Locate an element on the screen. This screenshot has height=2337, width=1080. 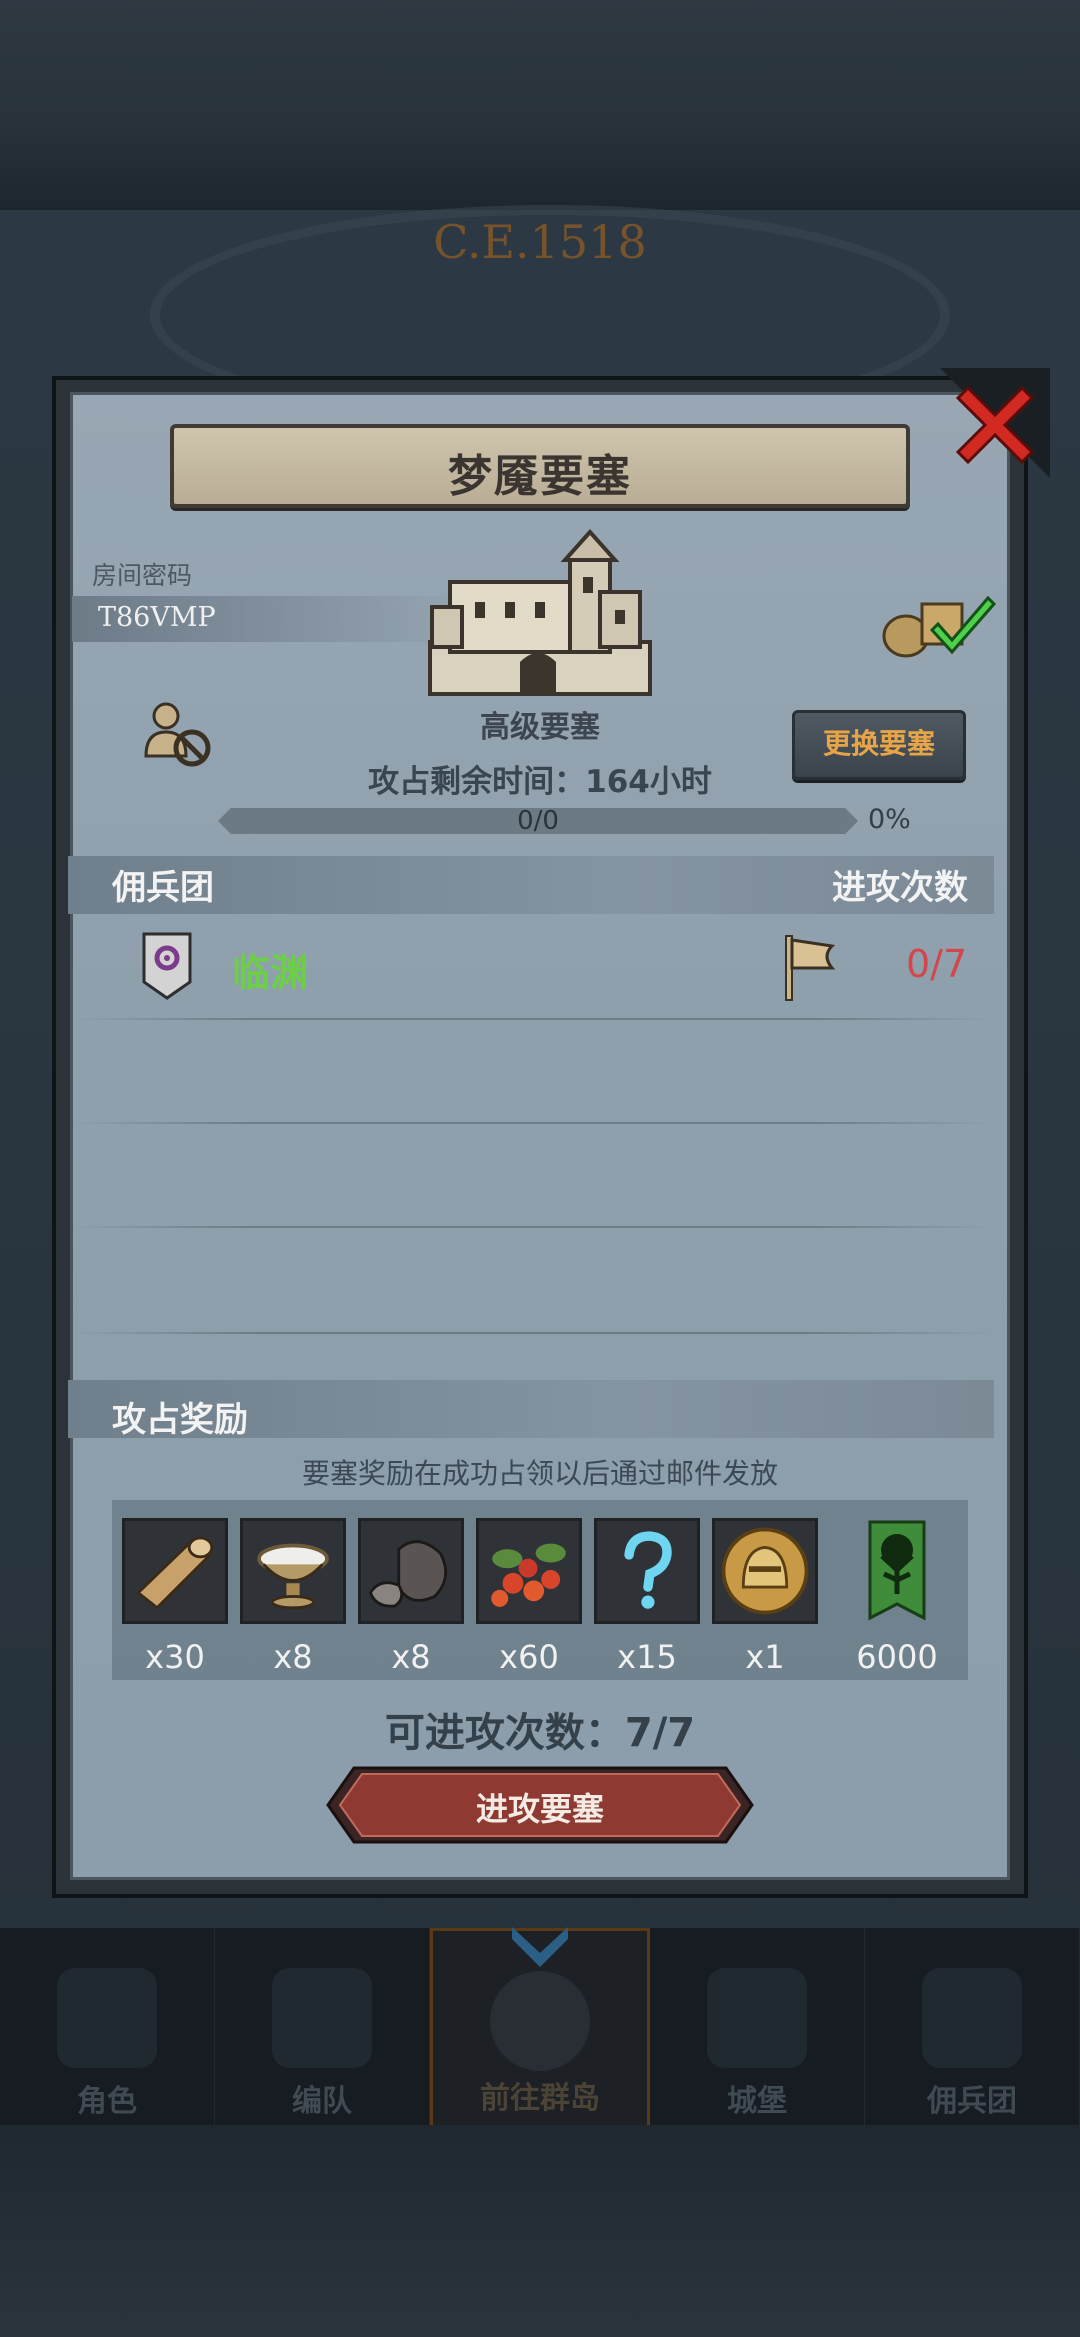
guild-tree-banner-icon is located at coordinates (897, 1570).